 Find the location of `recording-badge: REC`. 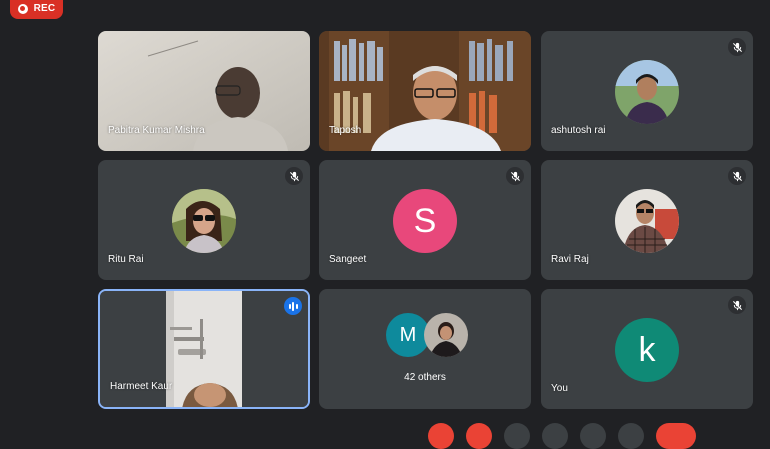

recording-badge: REC is located at coordinates (36, 9).